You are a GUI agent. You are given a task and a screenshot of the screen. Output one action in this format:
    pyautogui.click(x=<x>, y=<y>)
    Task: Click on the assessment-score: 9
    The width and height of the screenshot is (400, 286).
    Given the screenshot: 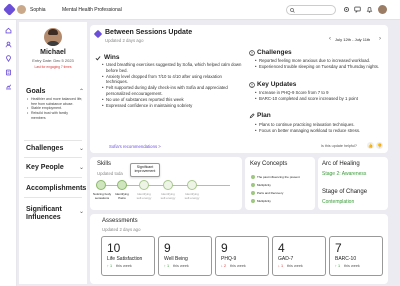 What is the action you would take?
    pyautogui.click(x=224, y=248)
    